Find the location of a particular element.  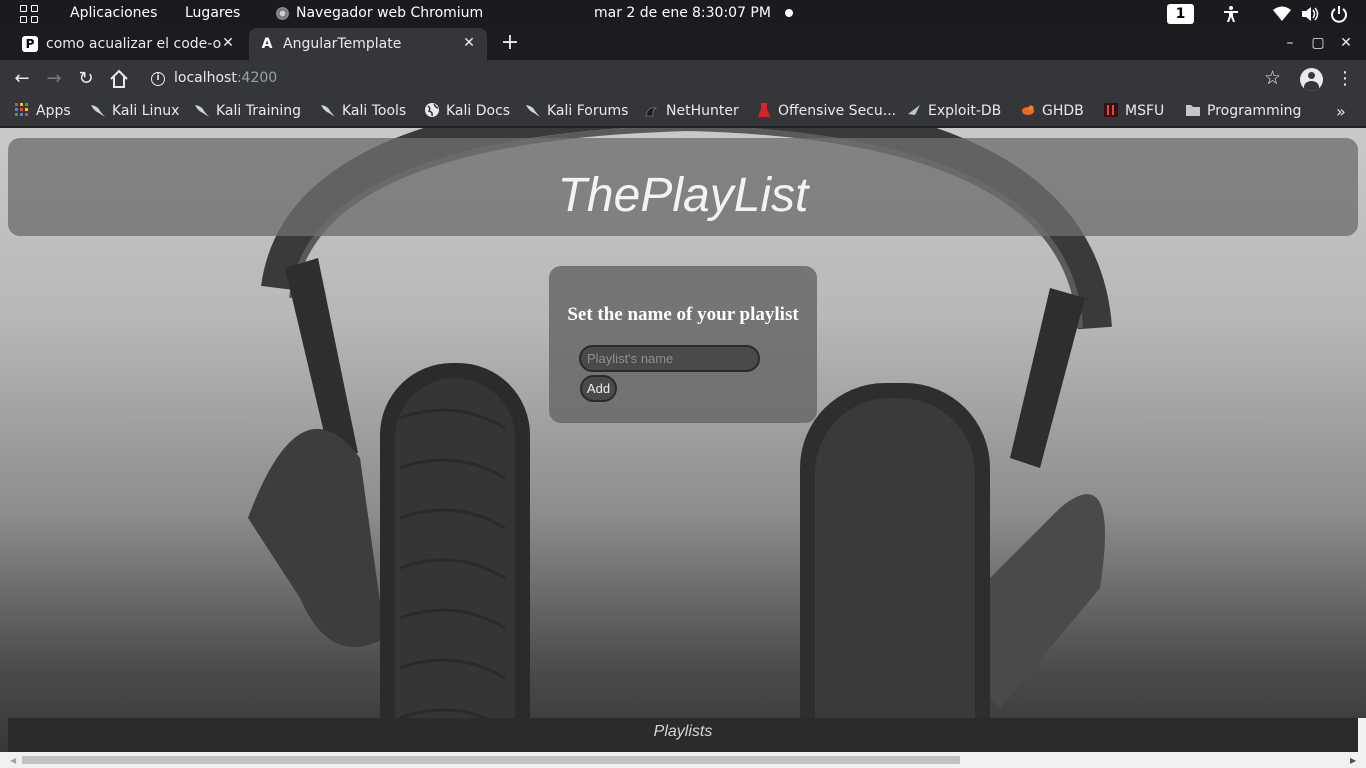

bookmark-label: Kali Forums is located at coordinates (588, 111).